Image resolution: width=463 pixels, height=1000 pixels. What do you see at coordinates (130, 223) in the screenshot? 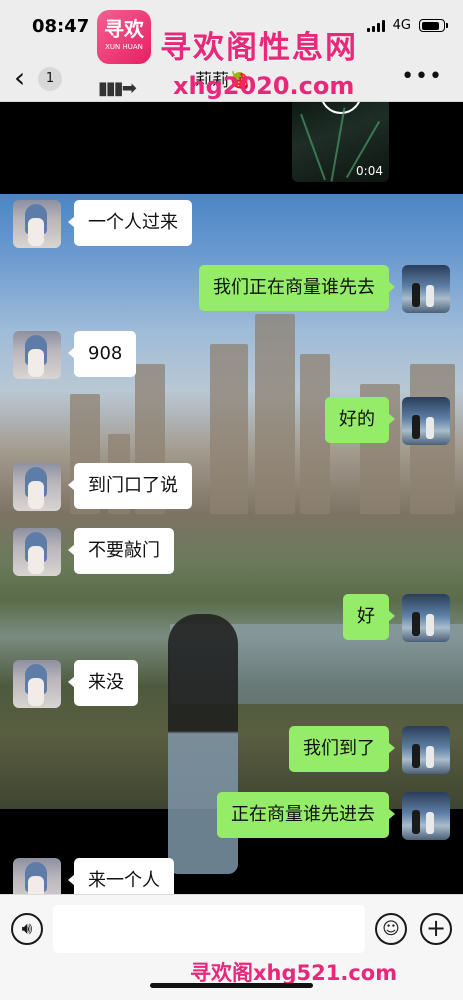
I see `message-bubble: 一个人过来` at bounding box center [130, 223].